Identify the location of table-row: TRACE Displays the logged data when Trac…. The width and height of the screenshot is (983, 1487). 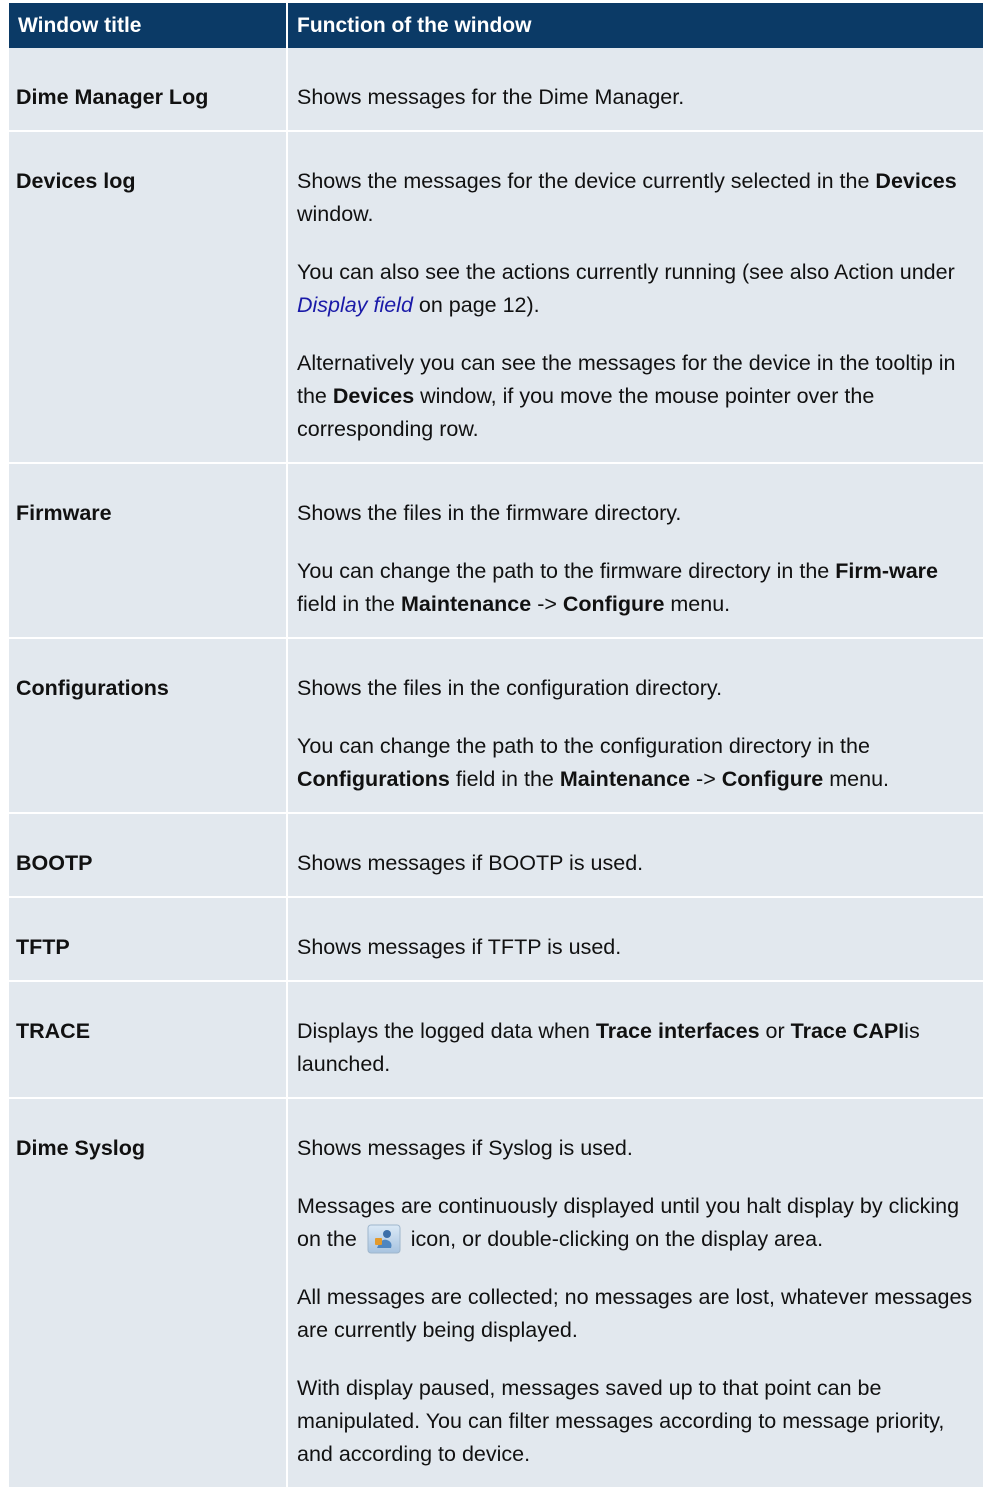
(496, 1039).